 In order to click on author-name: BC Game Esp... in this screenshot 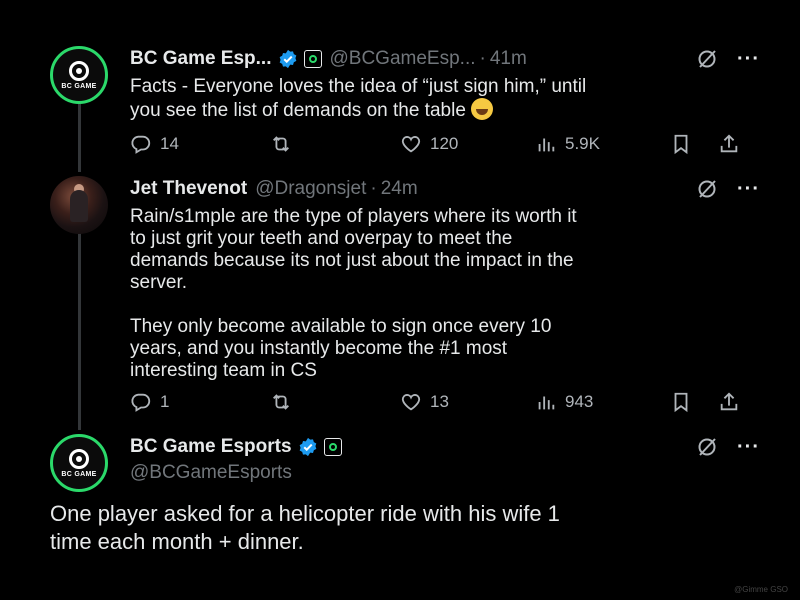, I will do `click(201, 59)`.